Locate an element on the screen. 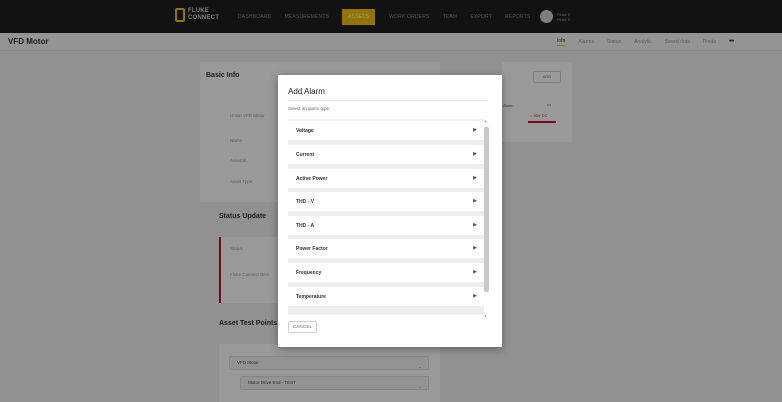  option-label: Temperature is located at coordinates (311, 297).